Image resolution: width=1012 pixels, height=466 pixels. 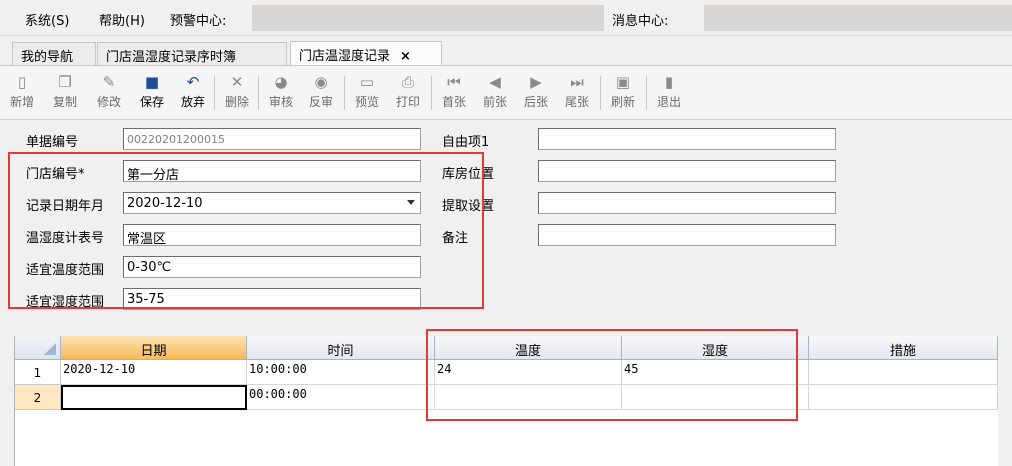 I want to click on grid-select-all, so click(x=38, y=348).